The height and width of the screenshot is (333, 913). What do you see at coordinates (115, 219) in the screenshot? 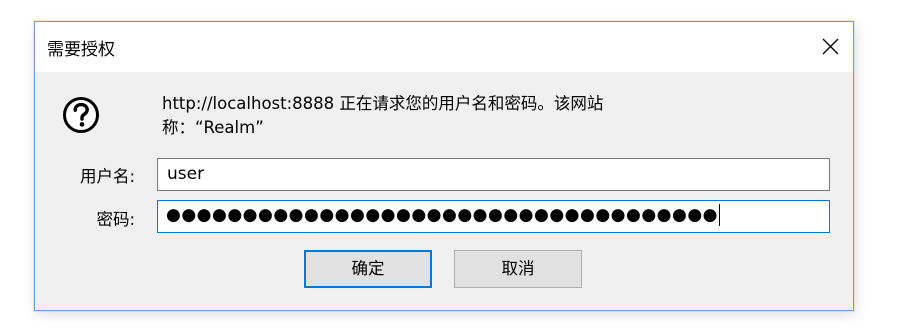
I see `password-label: 密码:` at bounding box center [115, 219].